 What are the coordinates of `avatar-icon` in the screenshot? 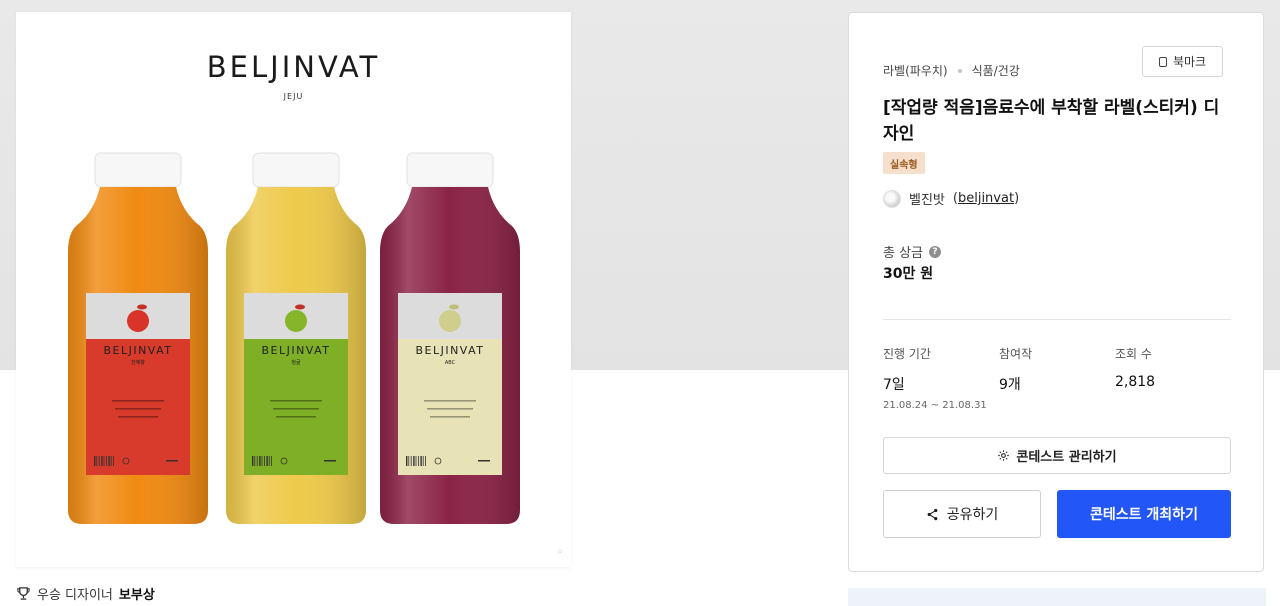 It's located at (892, 198).